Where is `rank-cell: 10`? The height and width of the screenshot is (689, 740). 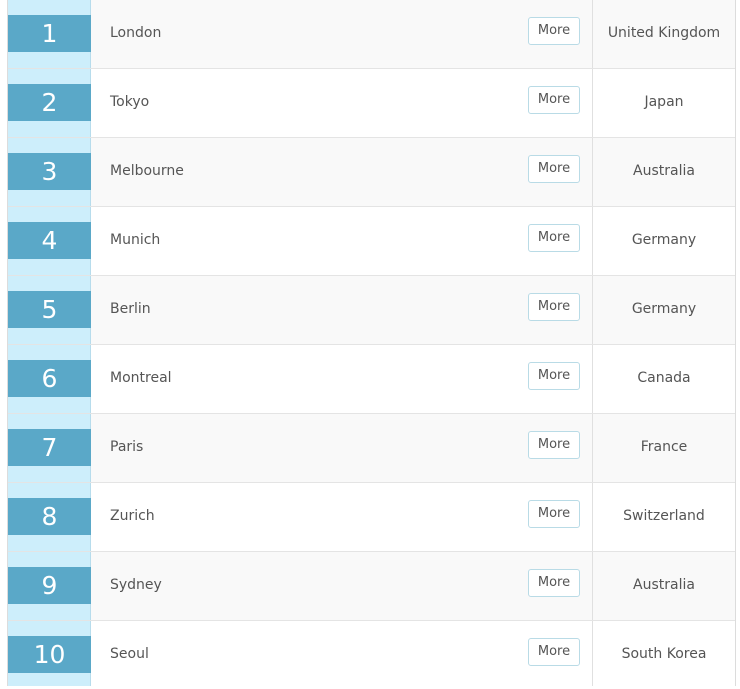
rank-cell: 10 is located at coordinates (49, 653).